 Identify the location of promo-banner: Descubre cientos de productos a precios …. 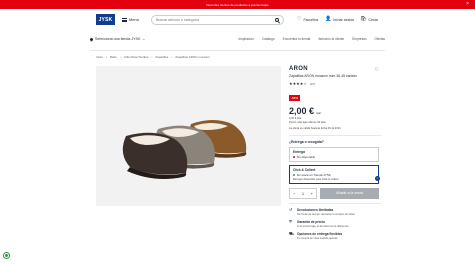
(237, 4).